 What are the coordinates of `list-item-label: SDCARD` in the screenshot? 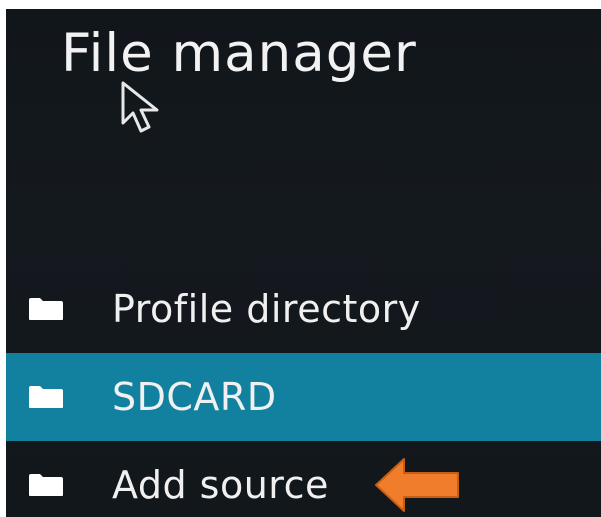 It's located at (194, 397).